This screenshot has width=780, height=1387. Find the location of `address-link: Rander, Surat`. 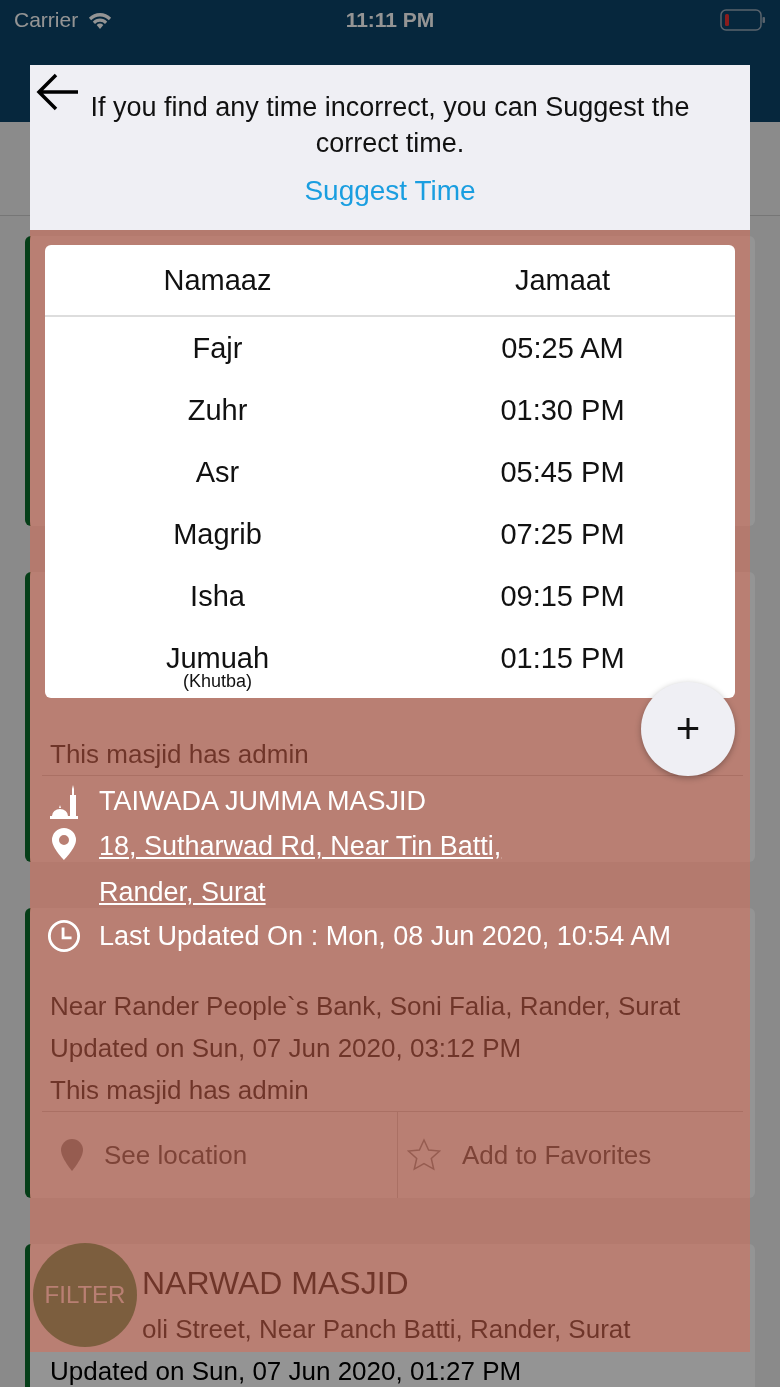

address-link: Rander, Surat is located at coordinates (300, 892).